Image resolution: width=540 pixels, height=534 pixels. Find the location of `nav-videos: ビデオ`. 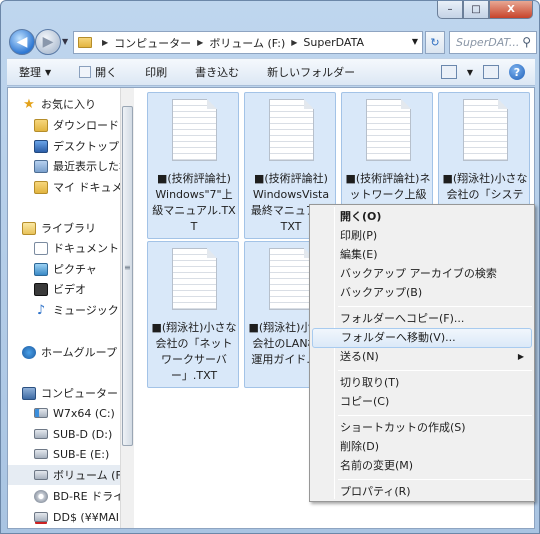

nav-videos: ビデオ is located at coordinates (60, 289).